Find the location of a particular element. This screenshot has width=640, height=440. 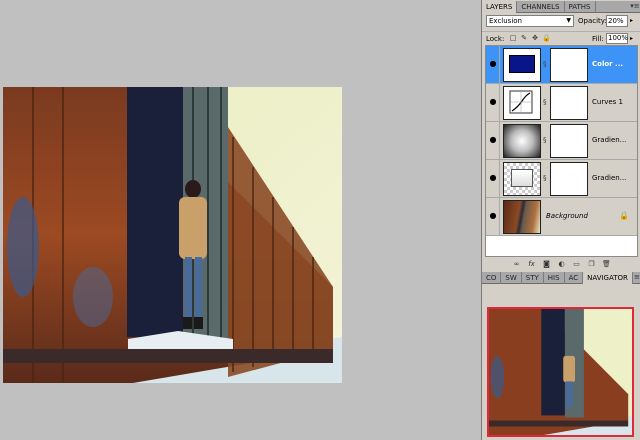

navigator-body is located at coordinates (561, 362).